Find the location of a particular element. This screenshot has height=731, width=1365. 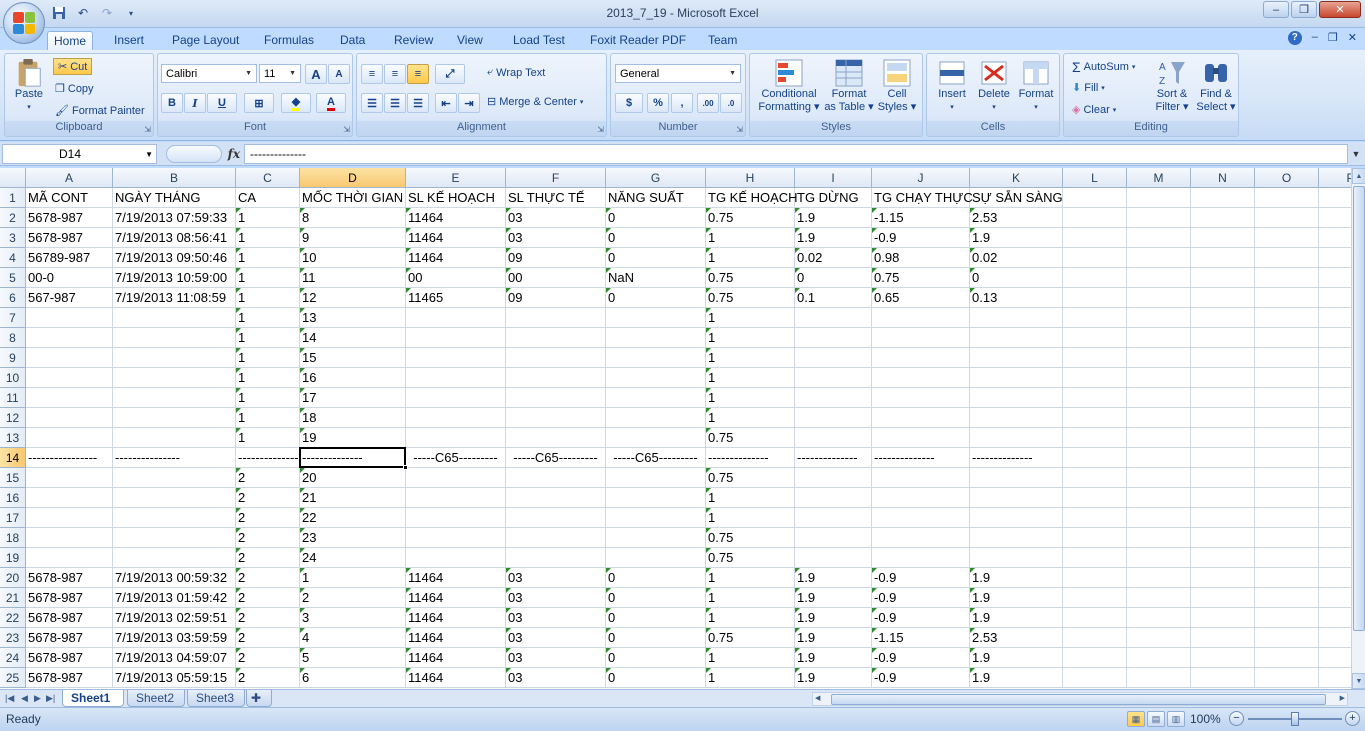

cell-p21 is located at coordinates (1335, 598).